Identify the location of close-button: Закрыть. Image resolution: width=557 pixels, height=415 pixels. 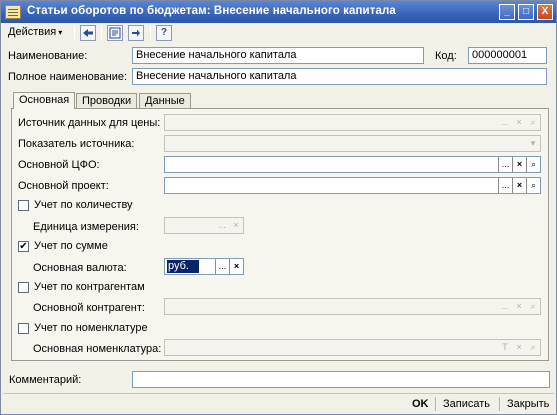
(528, 404).